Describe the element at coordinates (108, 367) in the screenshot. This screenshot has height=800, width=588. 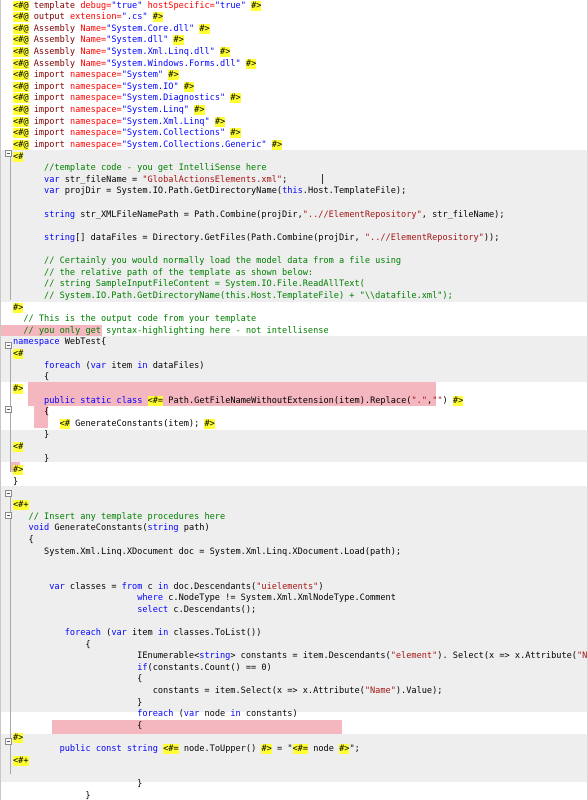
I see `code-line: foreach (var item in dataFiles)` at that location.